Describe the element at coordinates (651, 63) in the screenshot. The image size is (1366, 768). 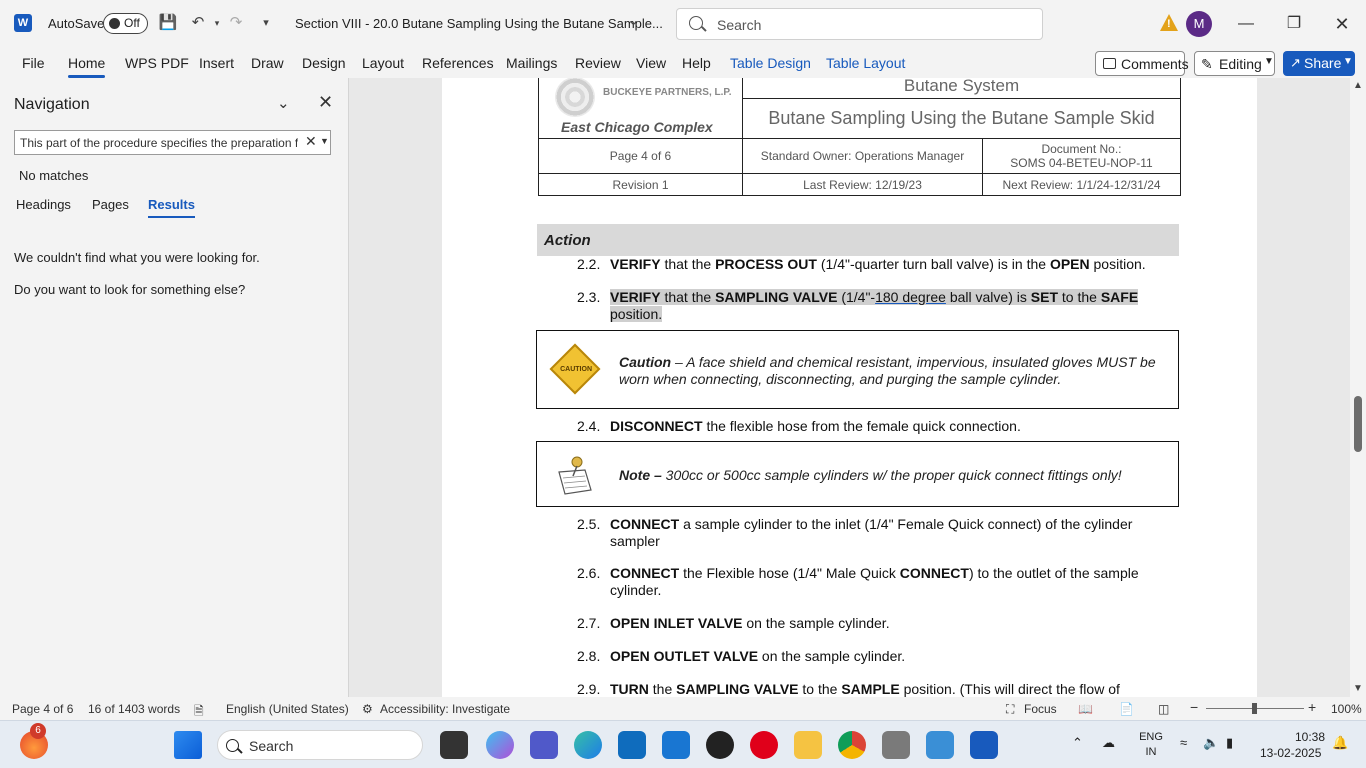
I see `tab-view: View` at that location.